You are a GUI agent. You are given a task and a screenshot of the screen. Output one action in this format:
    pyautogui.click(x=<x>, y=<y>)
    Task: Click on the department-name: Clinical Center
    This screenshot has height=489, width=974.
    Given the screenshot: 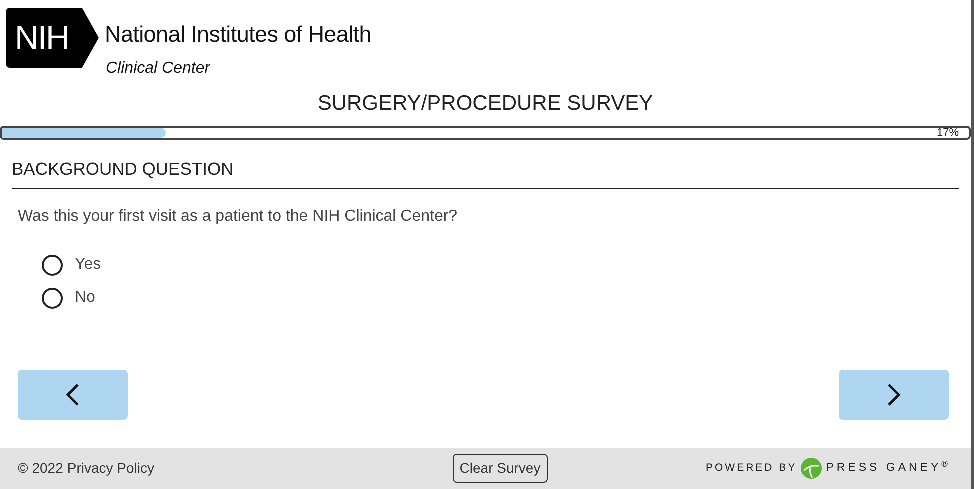 What is the action you would take?
    pyautogui.click(x=159, y=68)
    